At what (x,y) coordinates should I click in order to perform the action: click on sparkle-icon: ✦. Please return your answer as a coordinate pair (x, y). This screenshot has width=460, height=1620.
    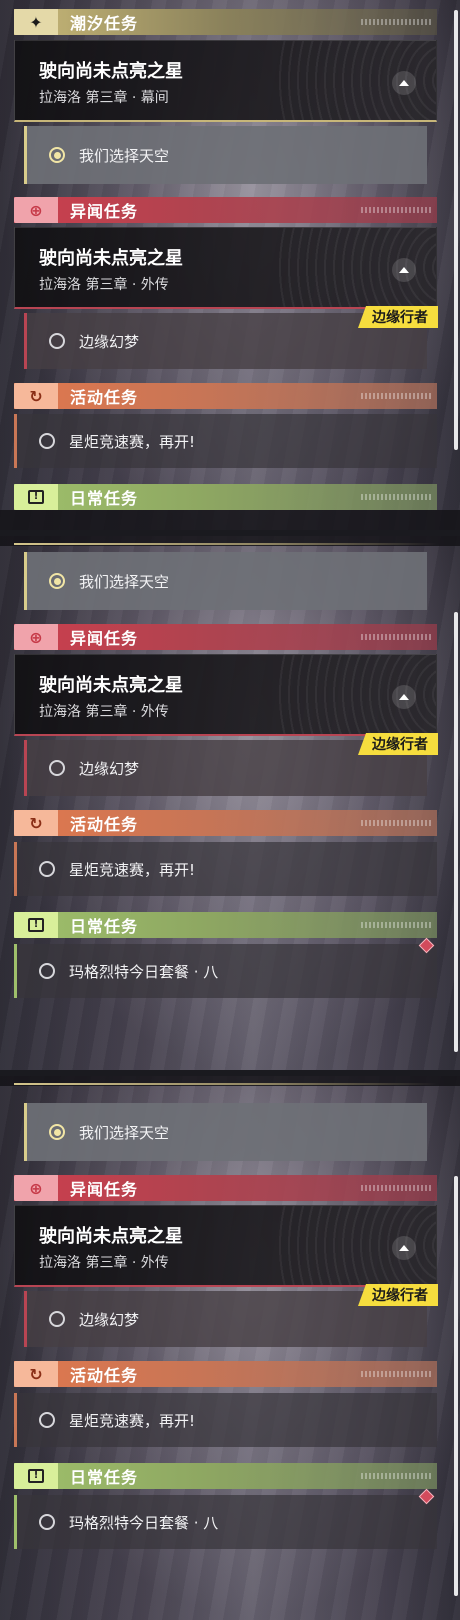
    Looking at the image, I should click on (36, 22).